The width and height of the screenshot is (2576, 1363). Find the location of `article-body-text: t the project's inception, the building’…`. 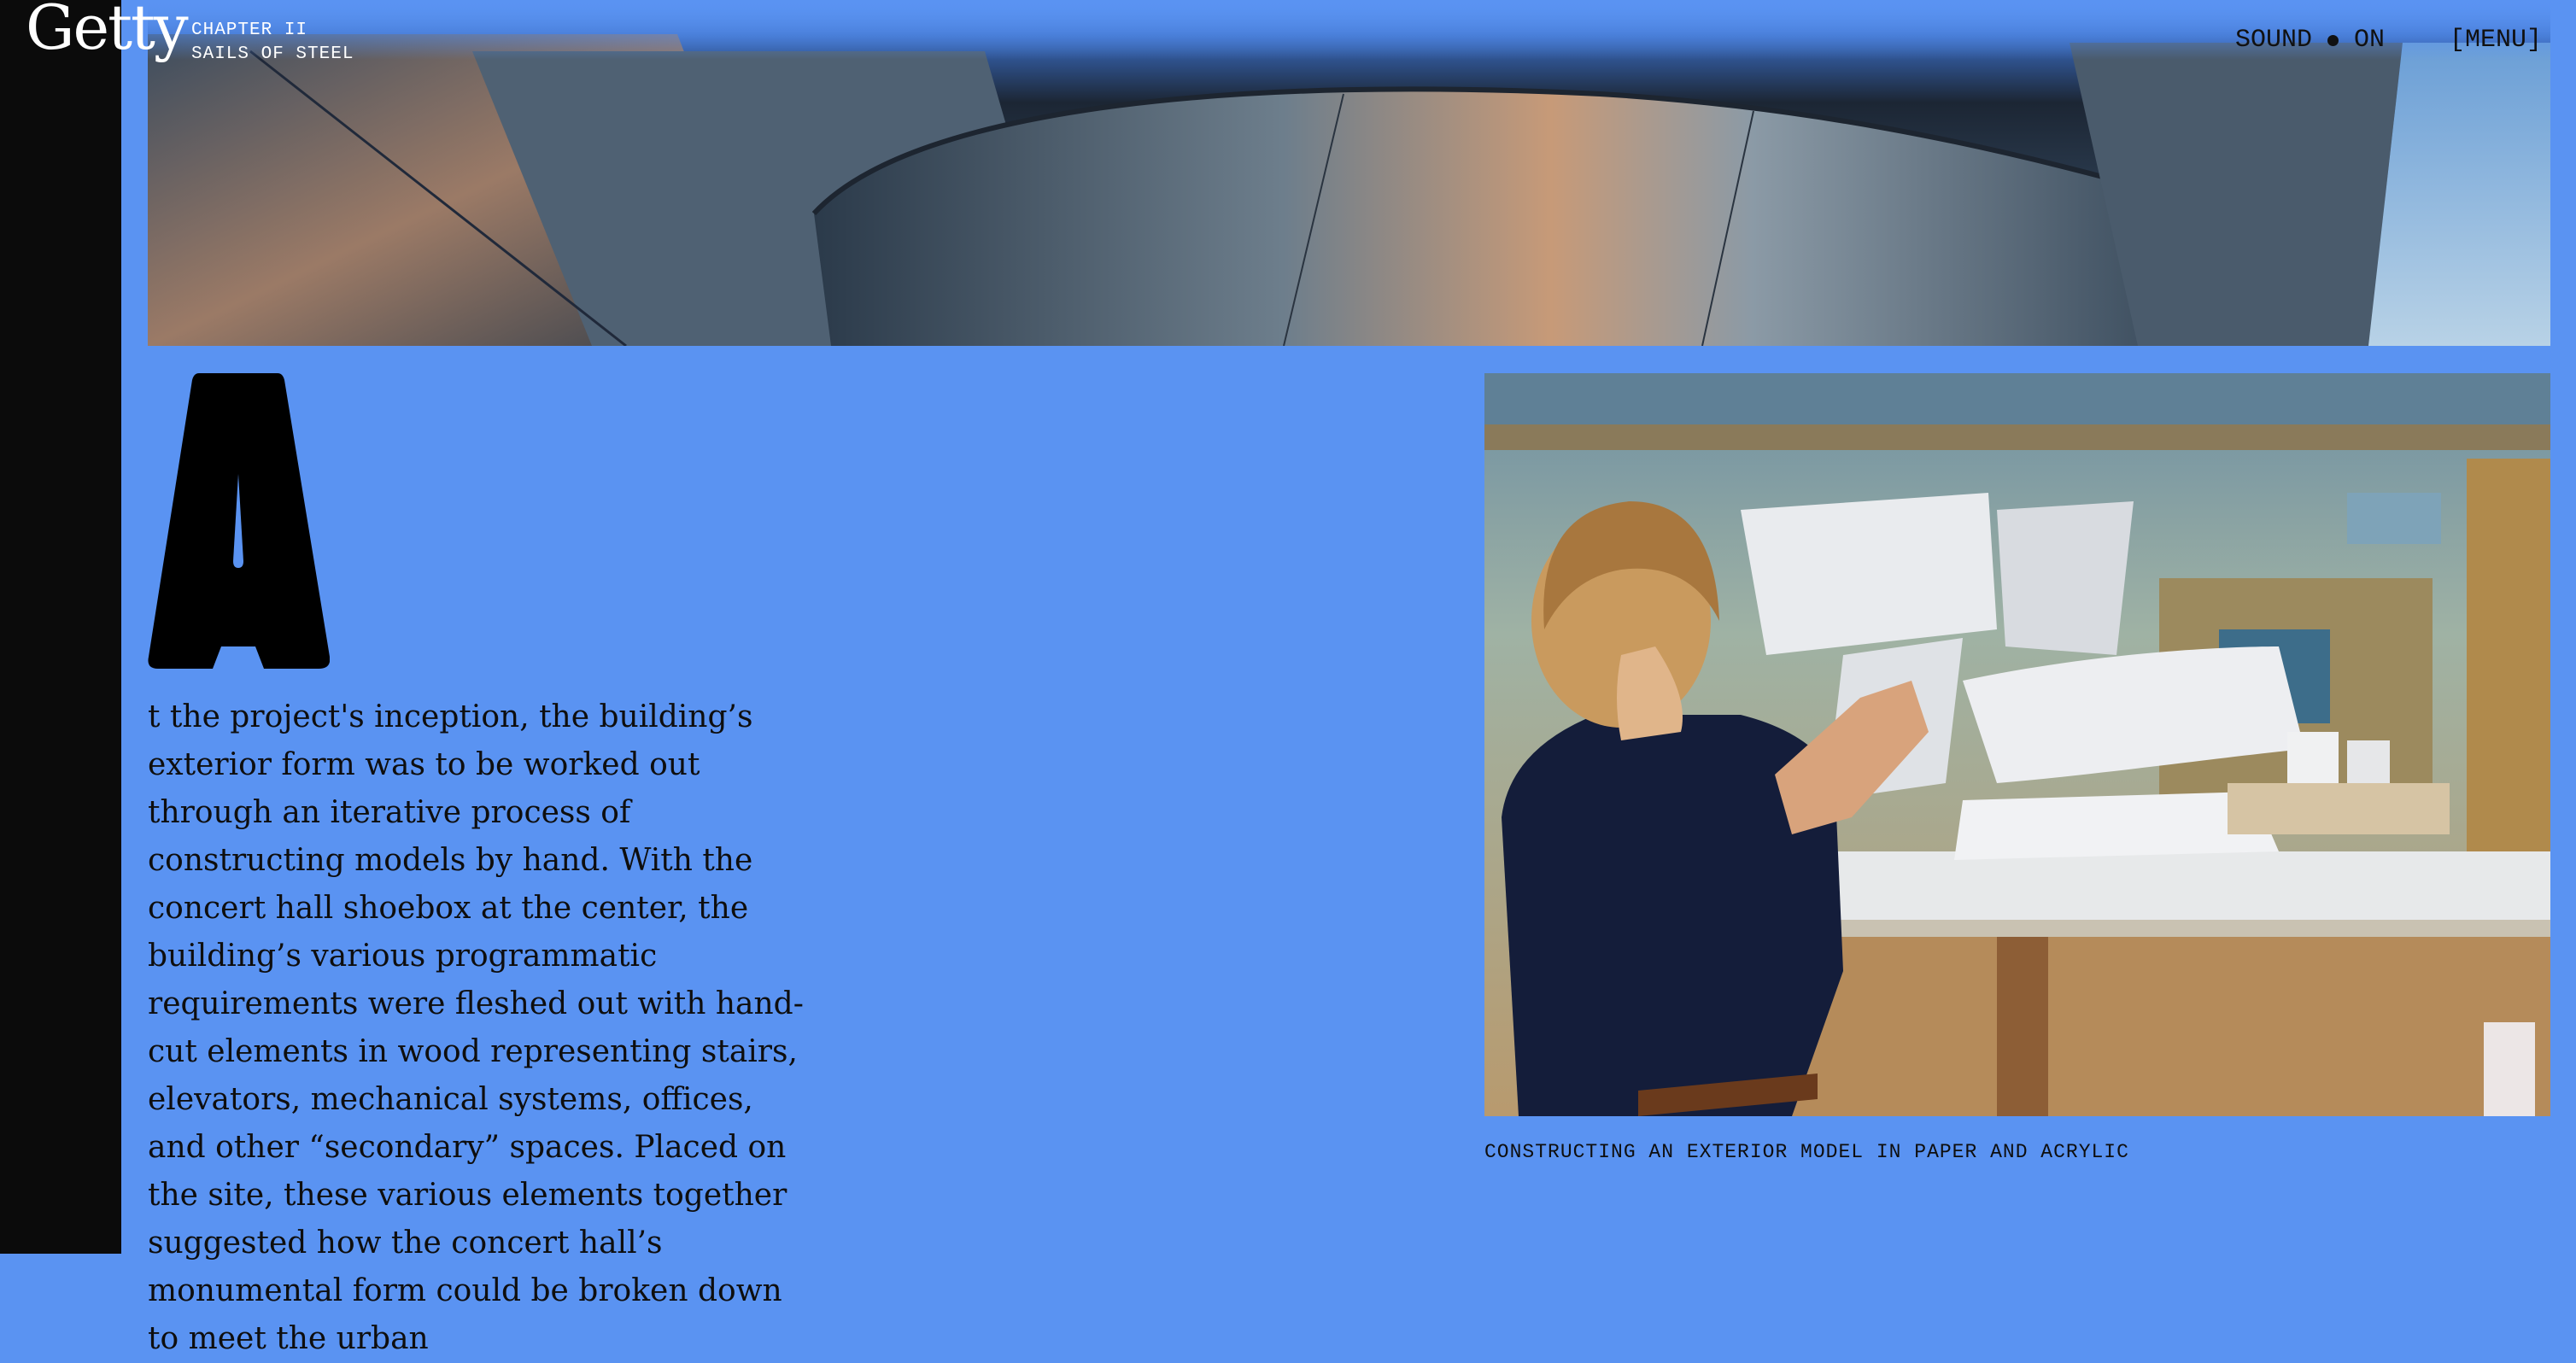

article-body-text: t the project's inception, the building’… is located at coordinates (476, 1027).